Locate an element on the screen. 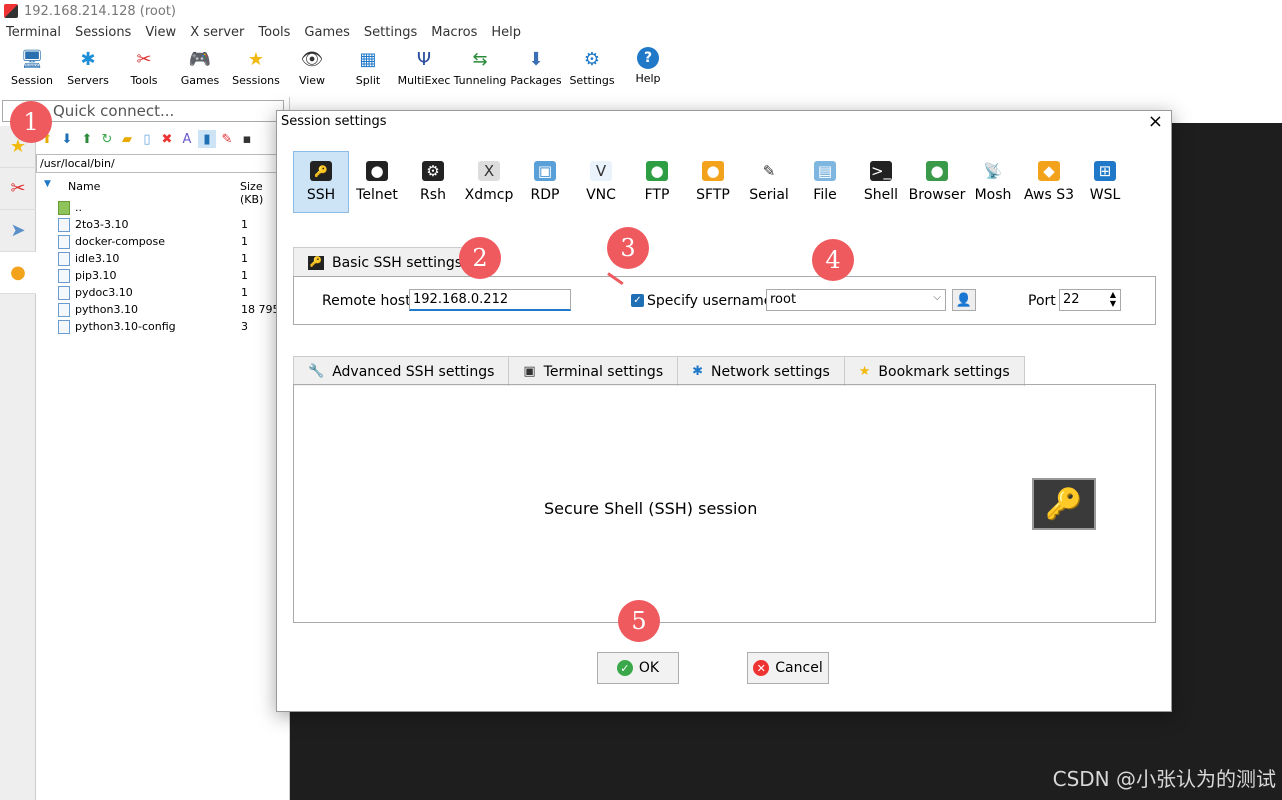 This screenshot has width=1282, height=800. tools-icon: ✂ is located at coordinates (18, 188).